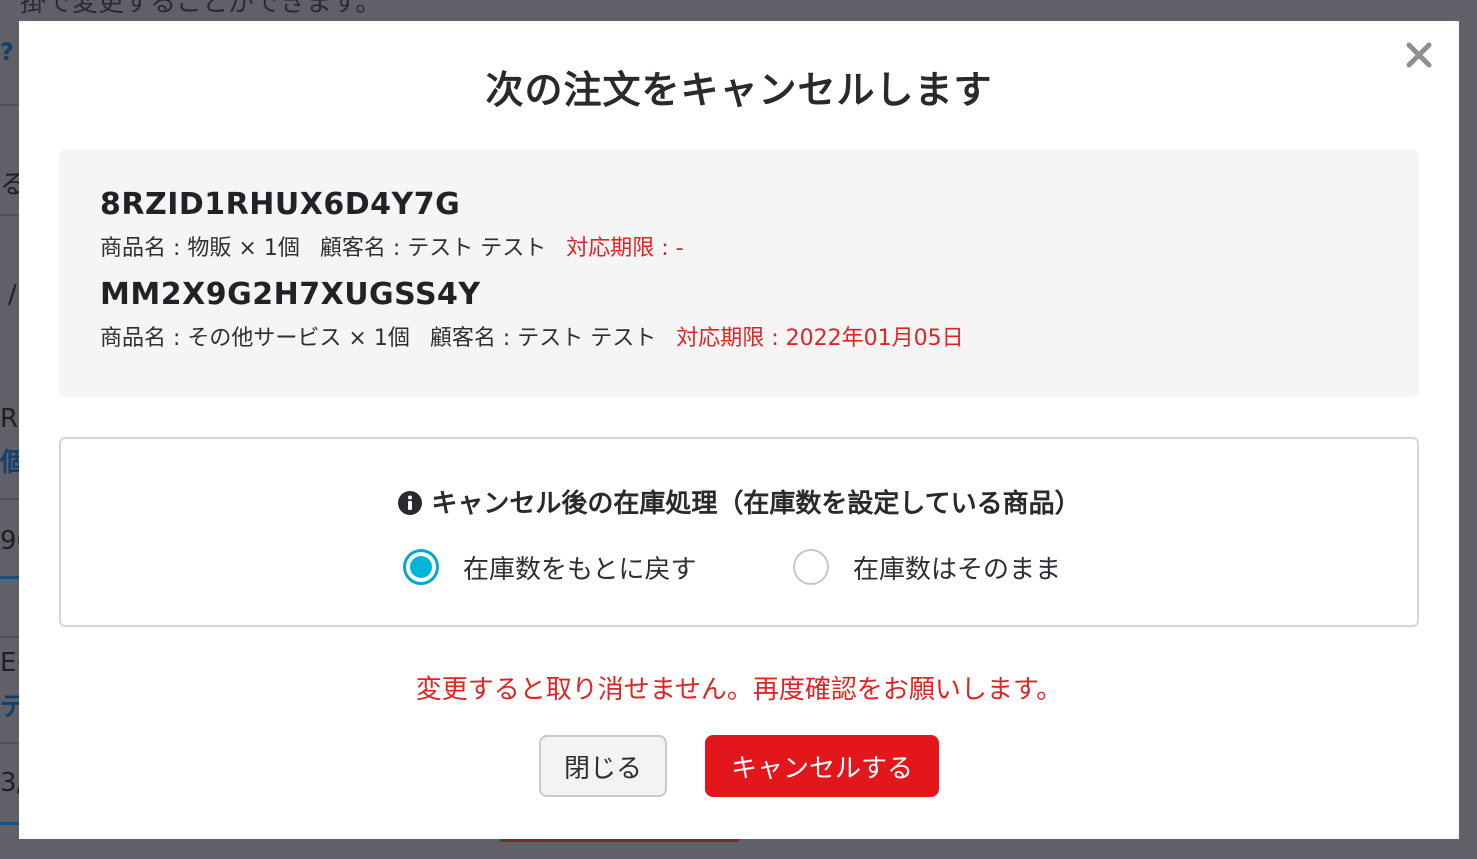 The height and width of the screenshot is (859, 1477). I want to click on bg-text-fragment: R, so click(9, 419).